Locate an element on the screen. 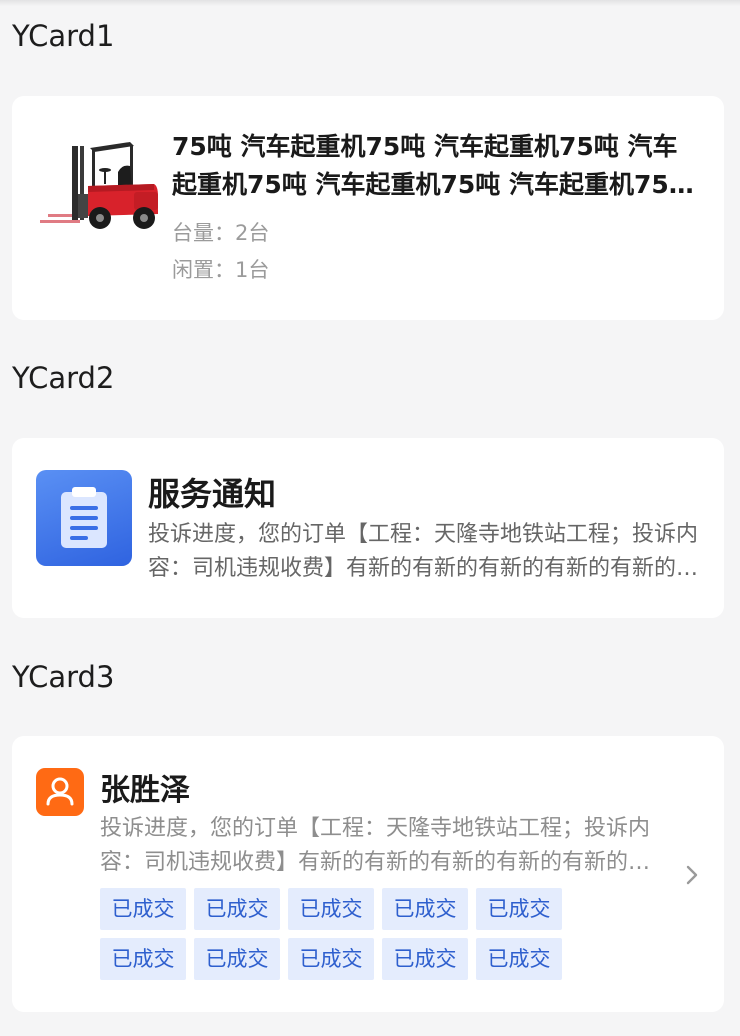 Image resolution: width=740 pixels, height=1036 pixels. forklift-image is located at coordinates (99, 185).